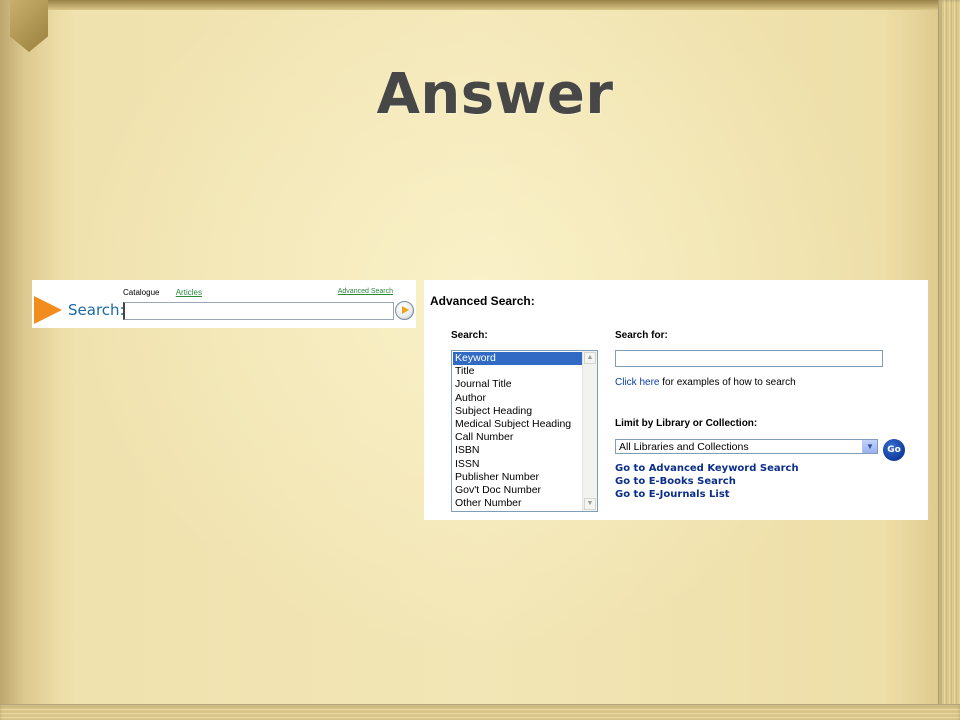 Image resolution: width=960 pixels, height=720 pixels. Describe the element at coordinates (162, 292) in the screenshot. I see `quick-search-tabs: Catalogue Articles` at that location.